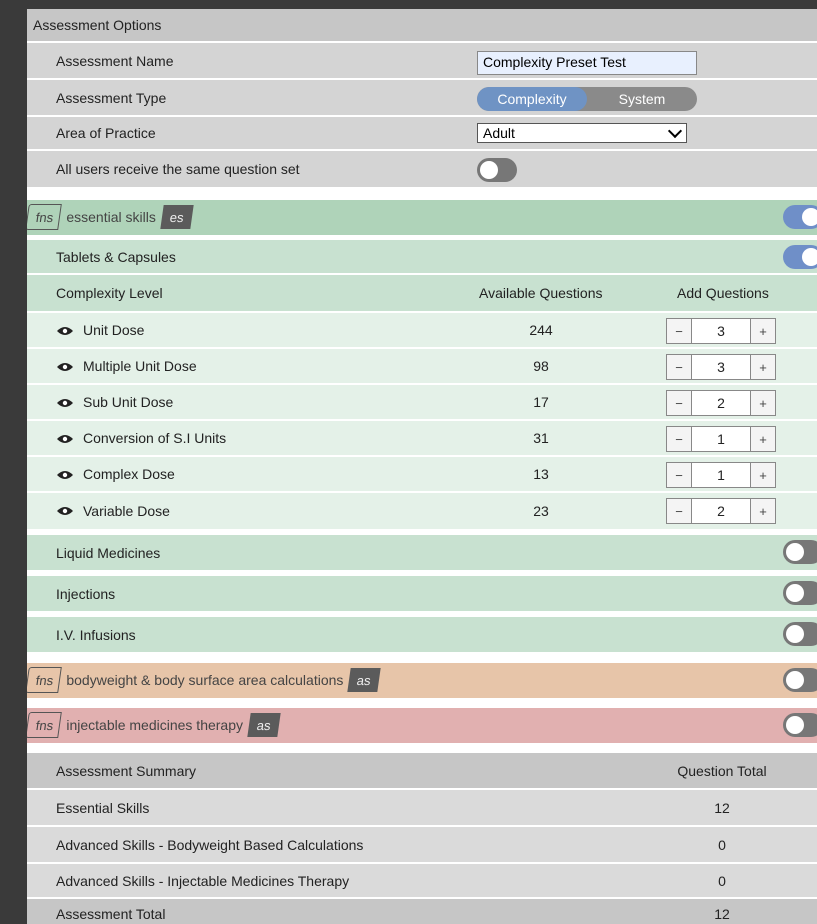  I want to click on category-iv-infusions: I.V. Infusions, so click(422, 634).